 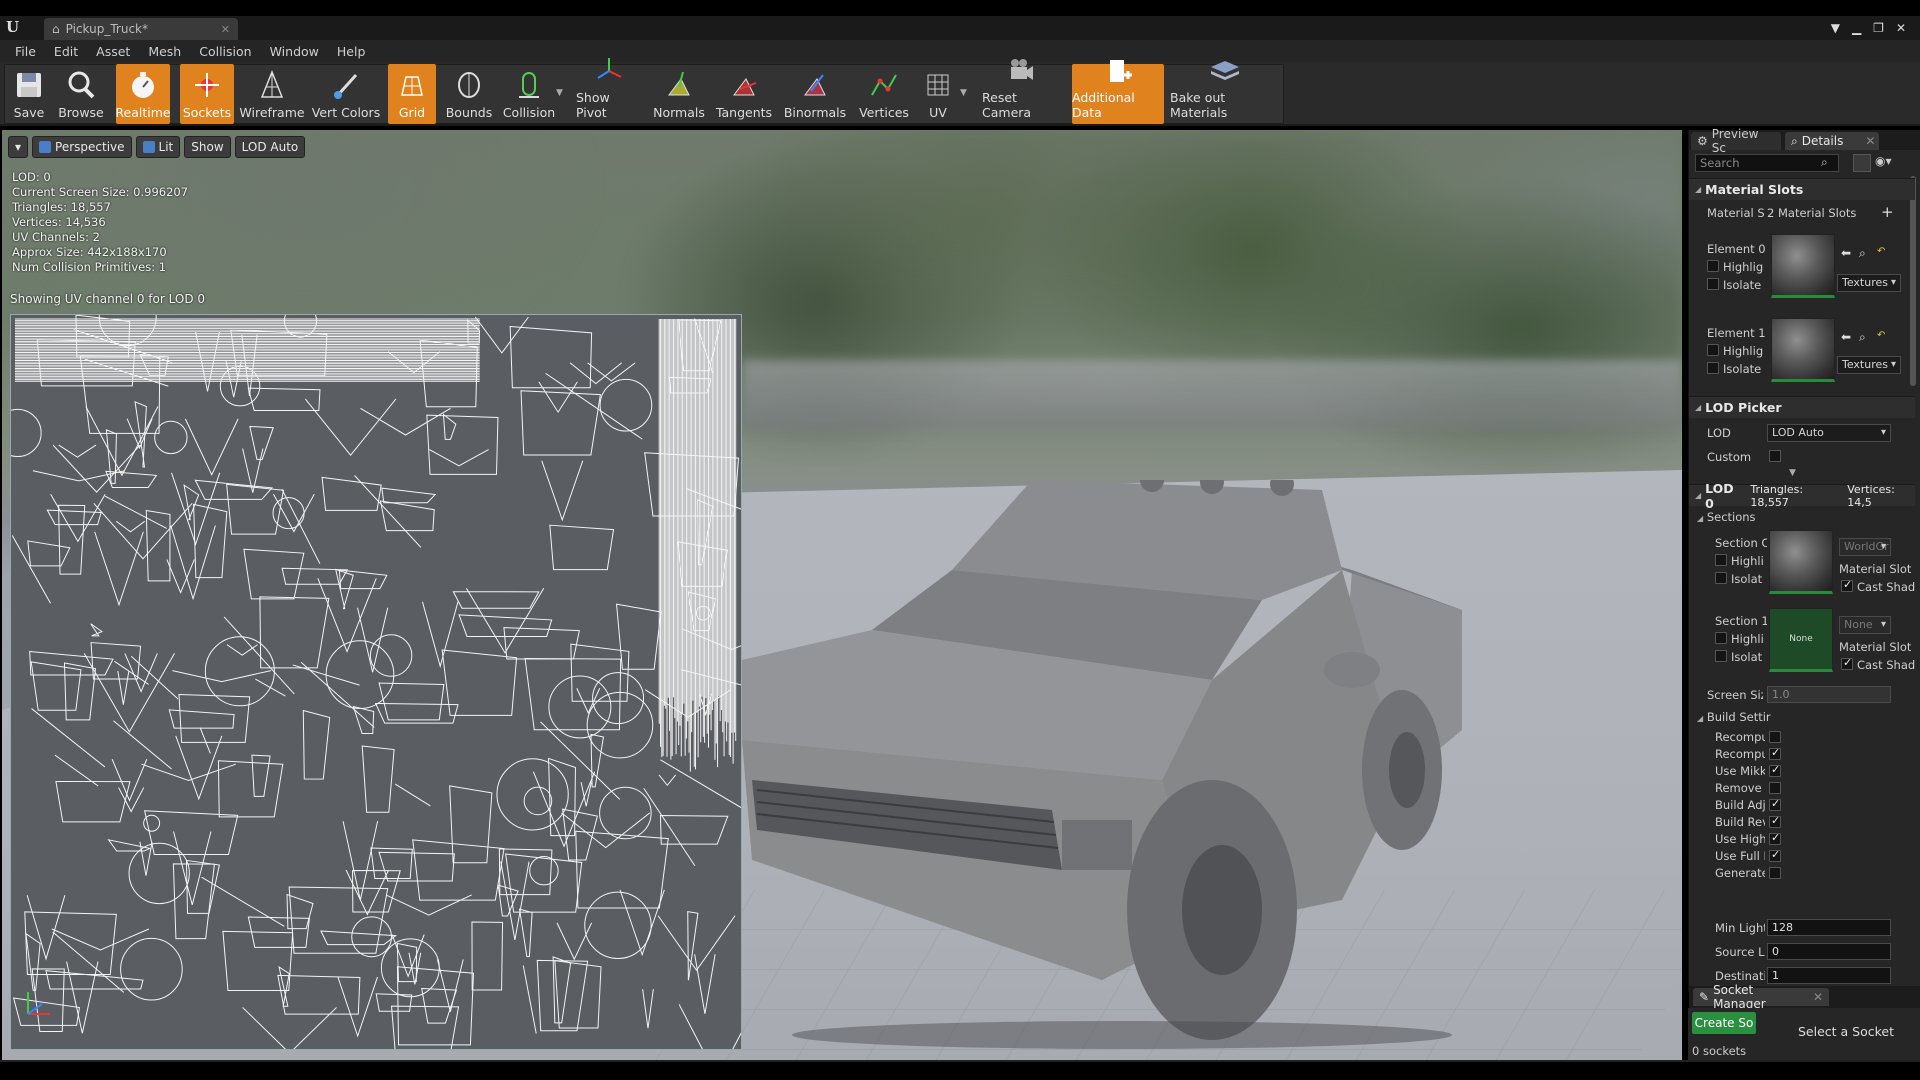 I want to click on source-lightmap-field: 0, so click(x=1829, y=951).